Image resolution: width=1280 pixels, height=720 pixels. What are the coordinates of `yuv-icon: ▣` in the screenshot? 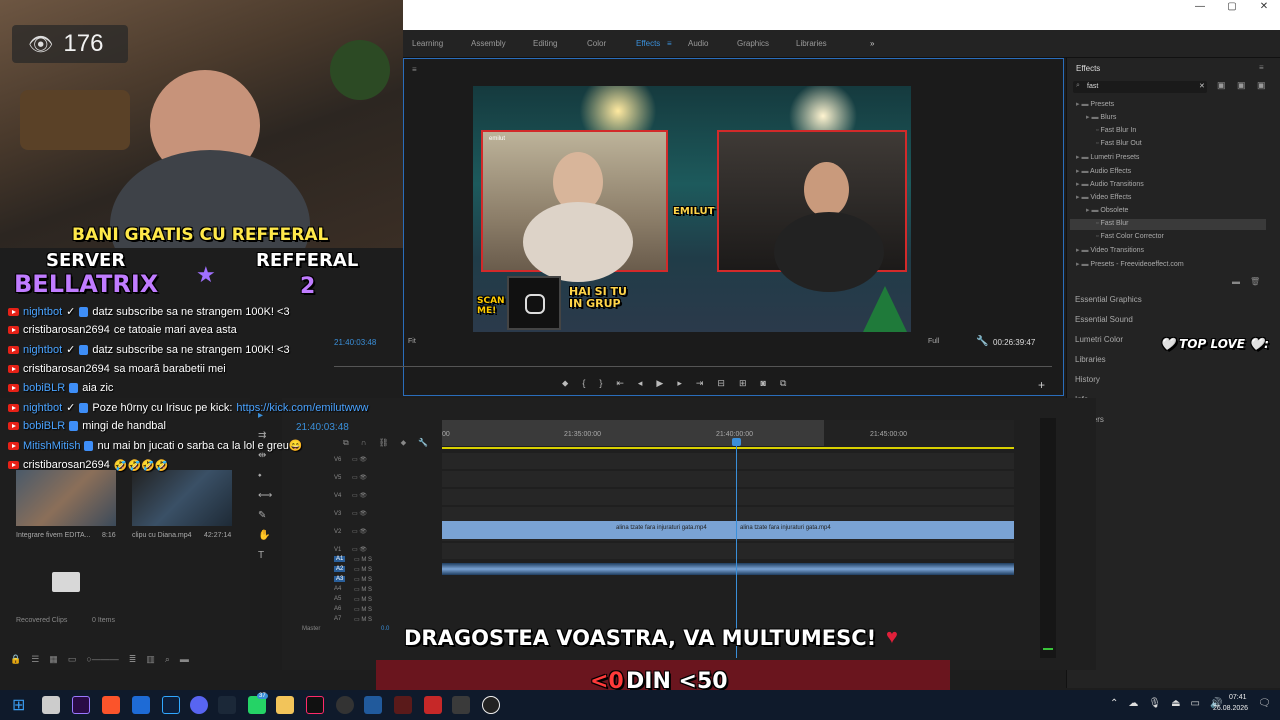 It's located at (1261, 85).